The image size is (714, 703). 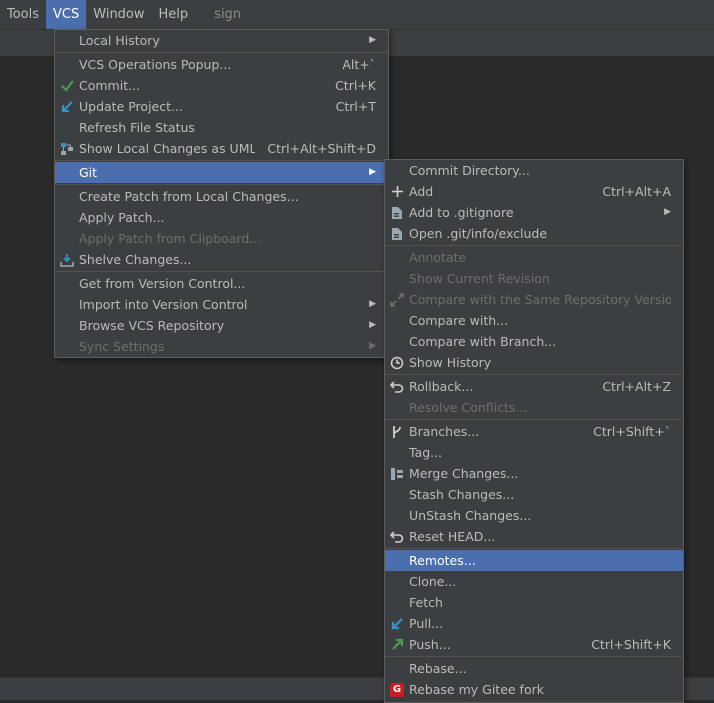 What do you see at coordinates (122, 346) in the screenshot?
I see `menu-item-label: Sync Settings` at bounding box center [122, 346].